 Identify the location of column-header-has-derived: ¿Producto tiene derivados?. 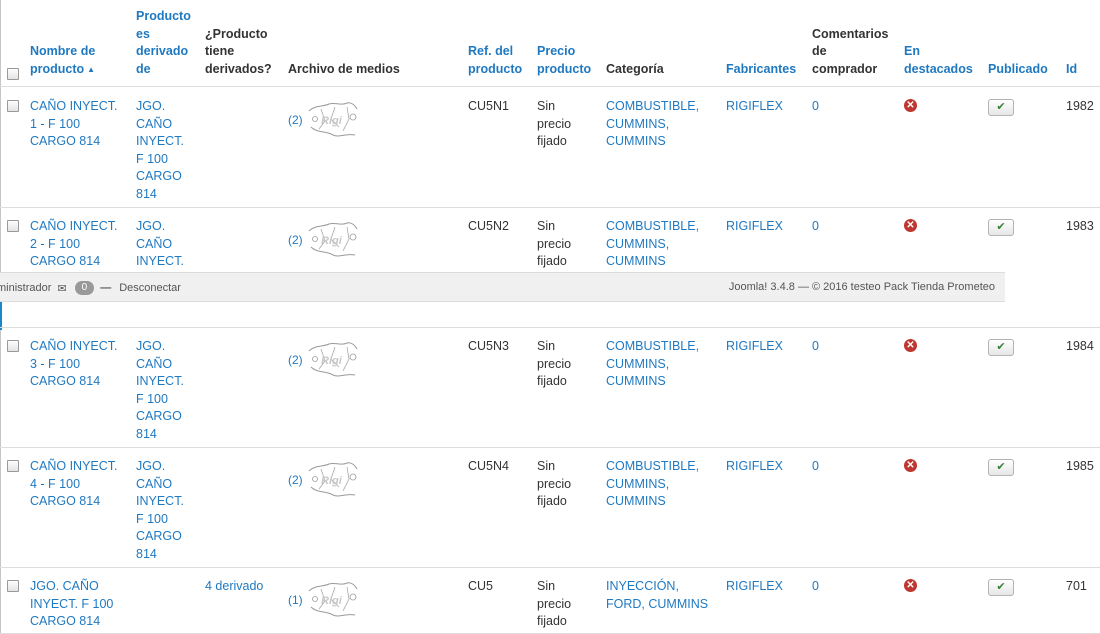
(245, 52).